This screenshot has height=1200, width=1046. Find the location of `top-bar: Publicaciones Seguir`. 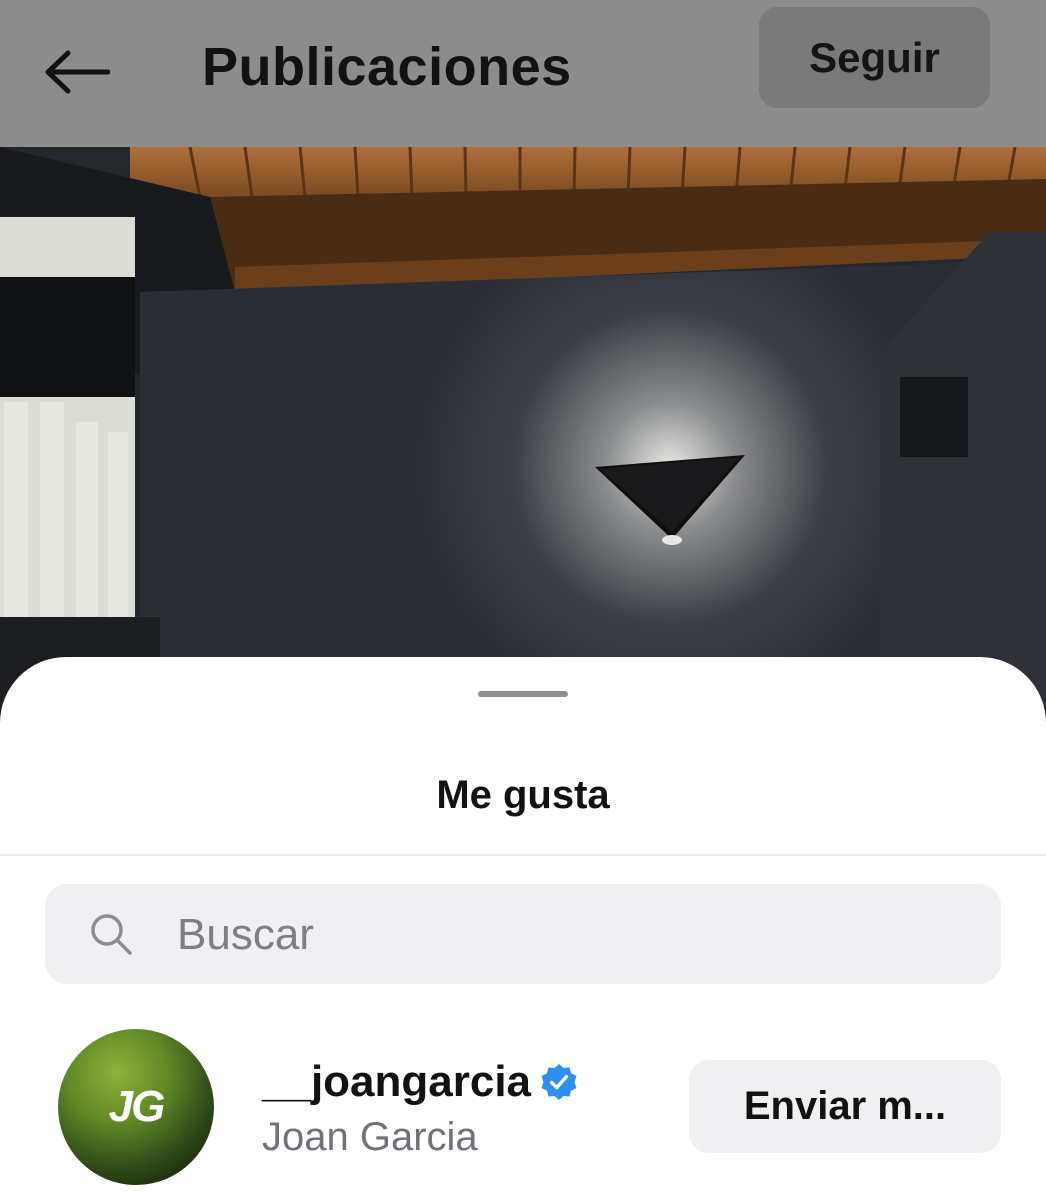

top-bar: Publicaciones Seguir is located at coordinates (523, 73).